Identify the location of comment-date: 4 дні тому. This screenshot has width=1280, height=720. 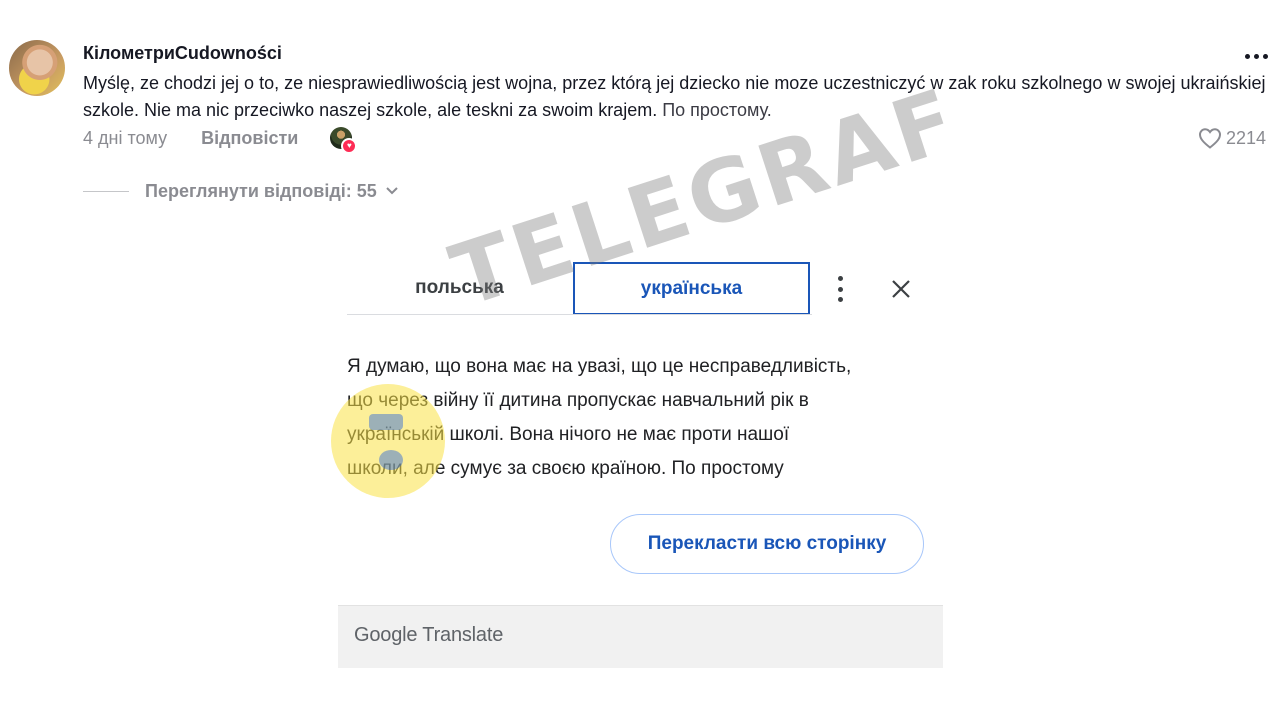
(125, 137).